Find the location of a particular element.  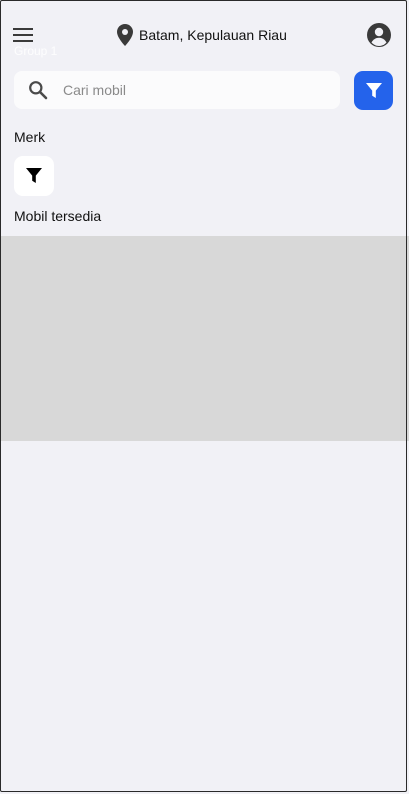

filter-button is located at coordinates (373, 90).